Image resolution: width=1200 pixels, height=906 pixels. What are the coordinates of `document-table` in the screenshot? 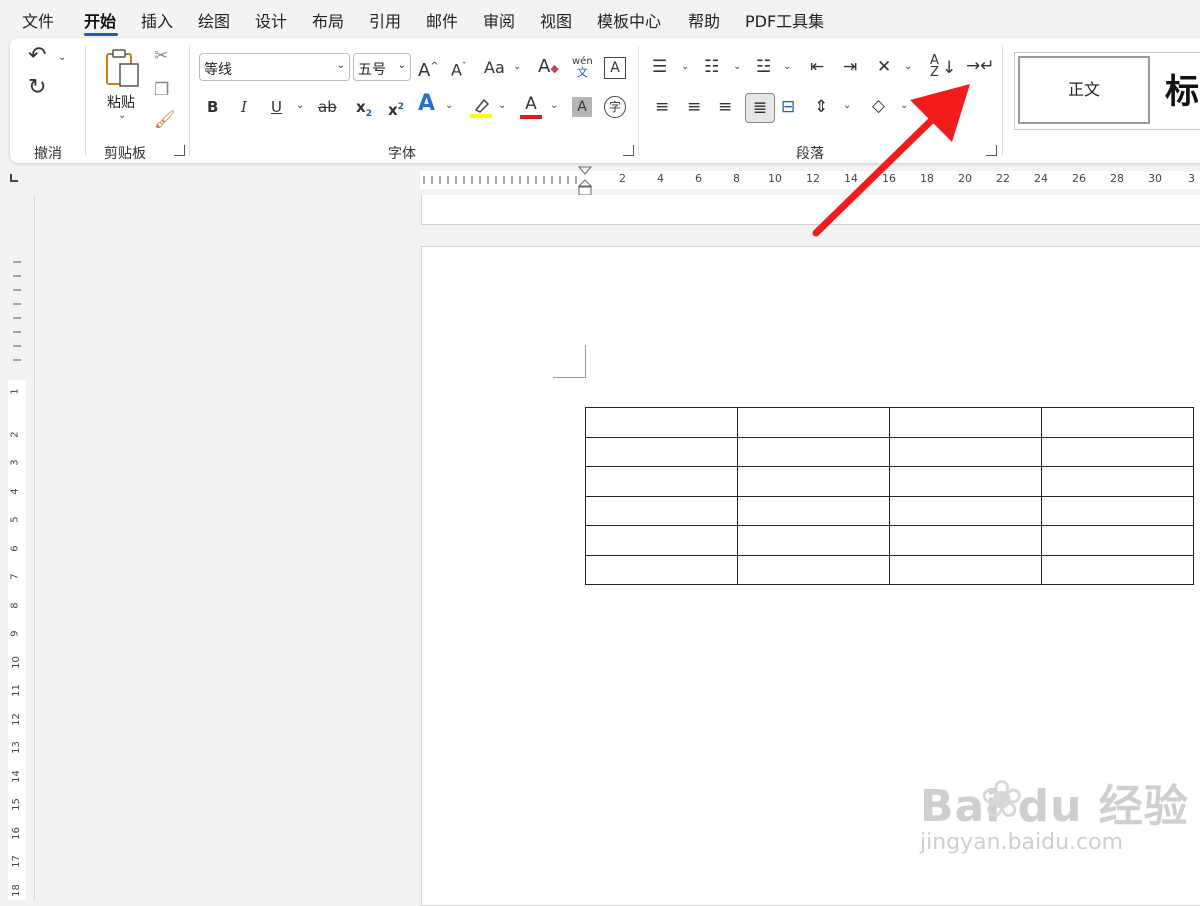 It's located at (889, 496).